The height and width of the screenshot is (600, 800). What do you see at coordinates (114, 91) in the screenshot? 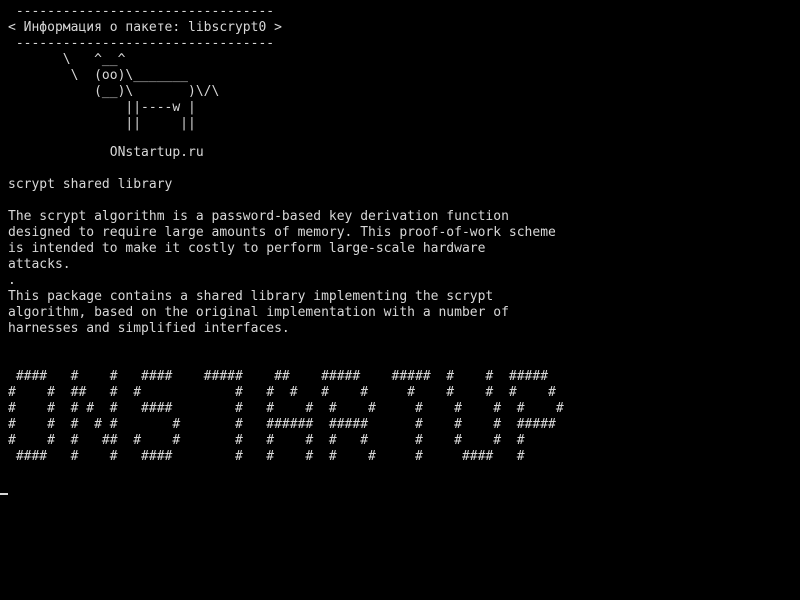
I see `cowsay-line: (__)\ )\/\` at bounding box center [114, 91].